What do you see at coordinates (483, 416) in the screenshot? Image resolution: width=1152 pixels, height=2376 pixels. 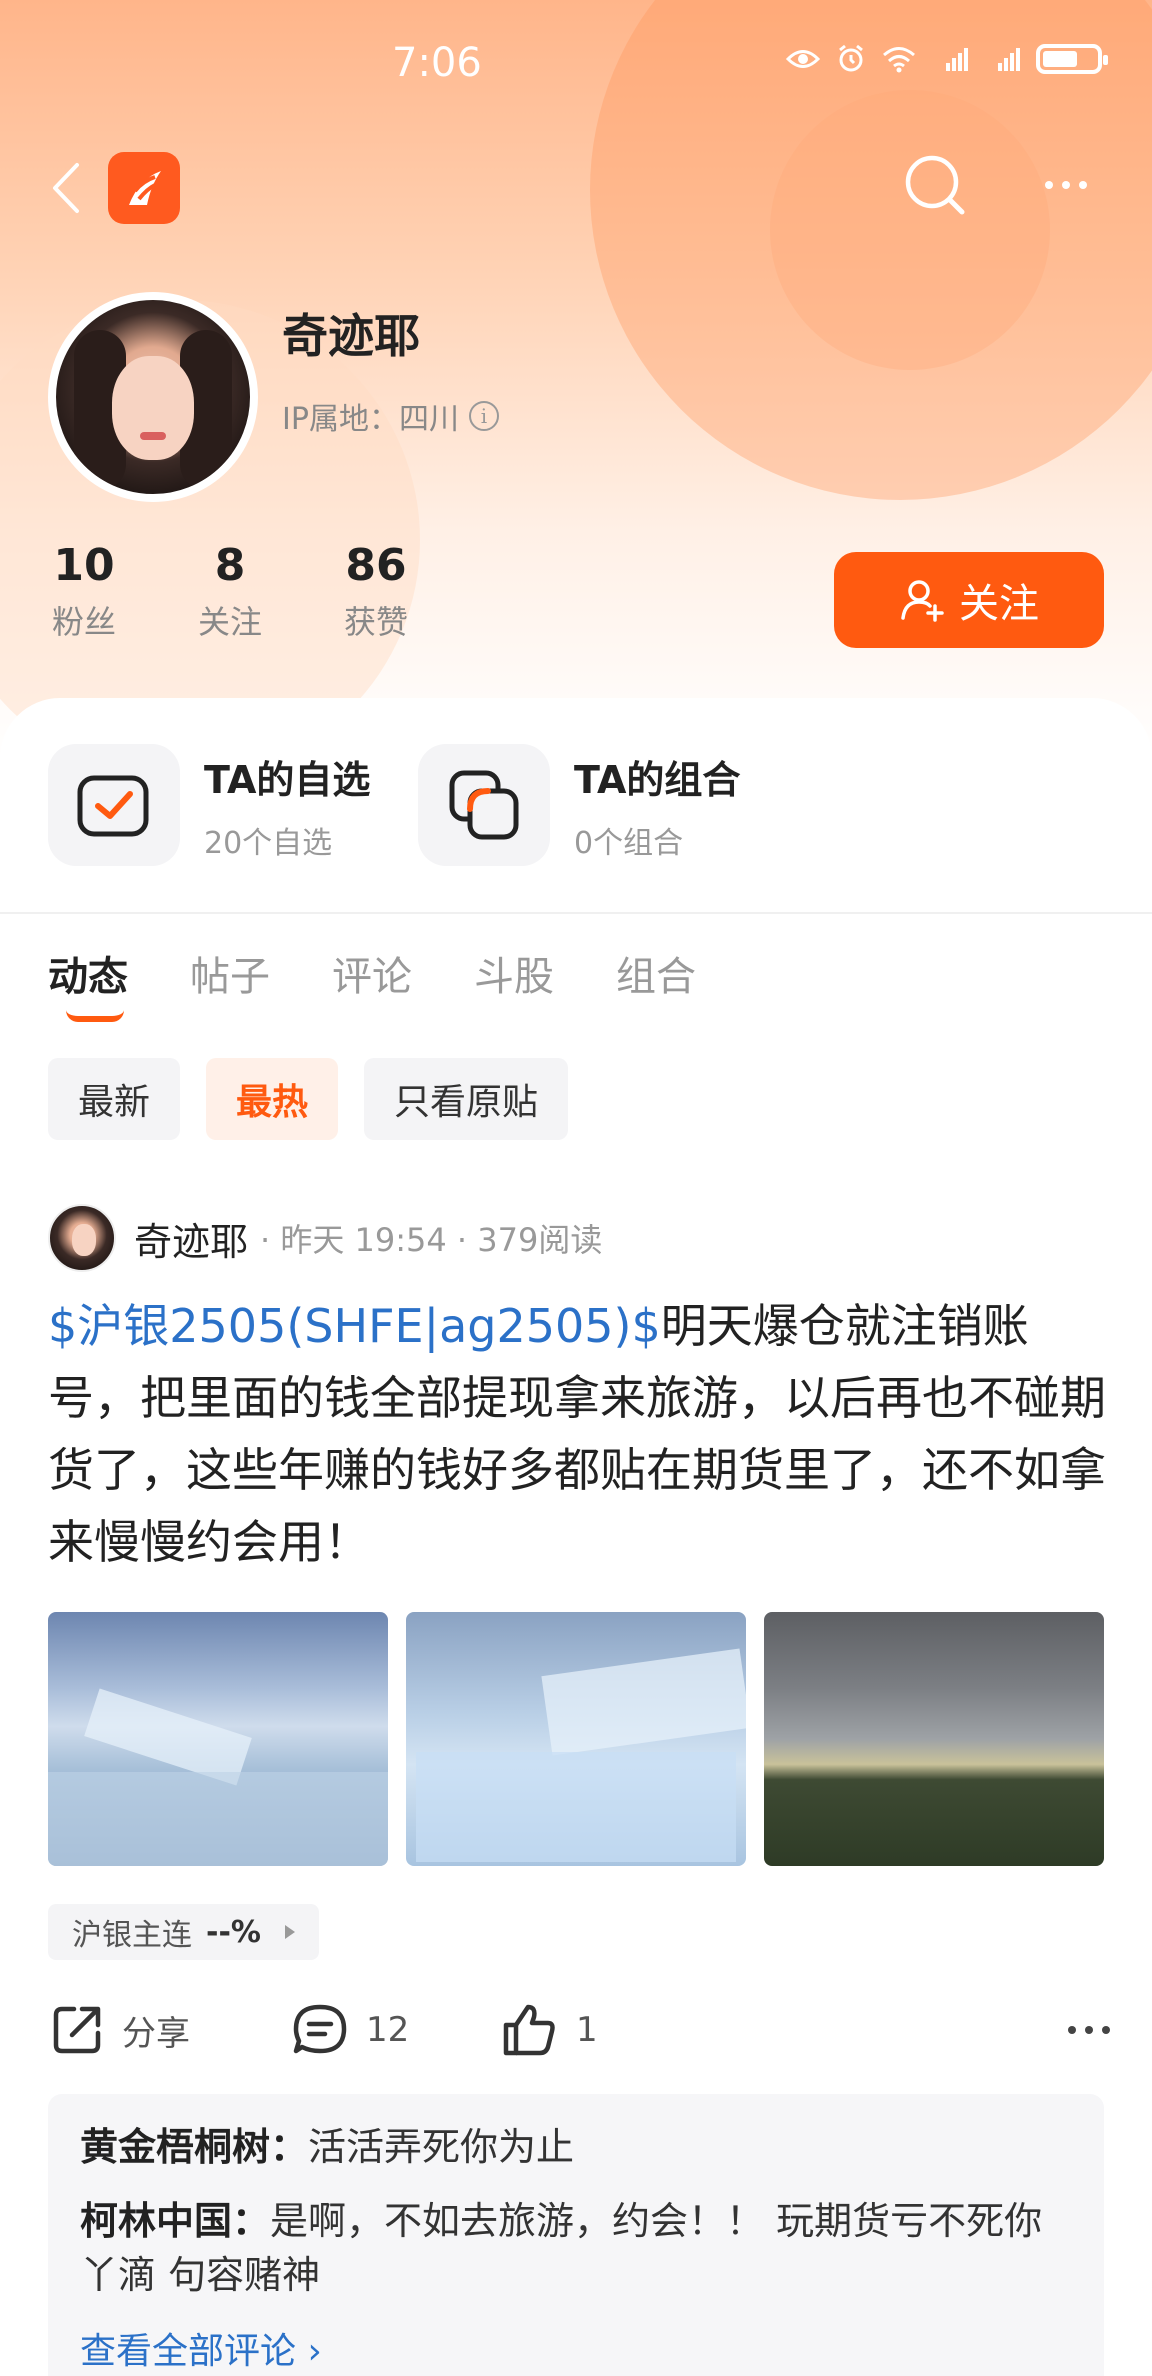 I see `info-icon: i` at bounding box center [483, 416].